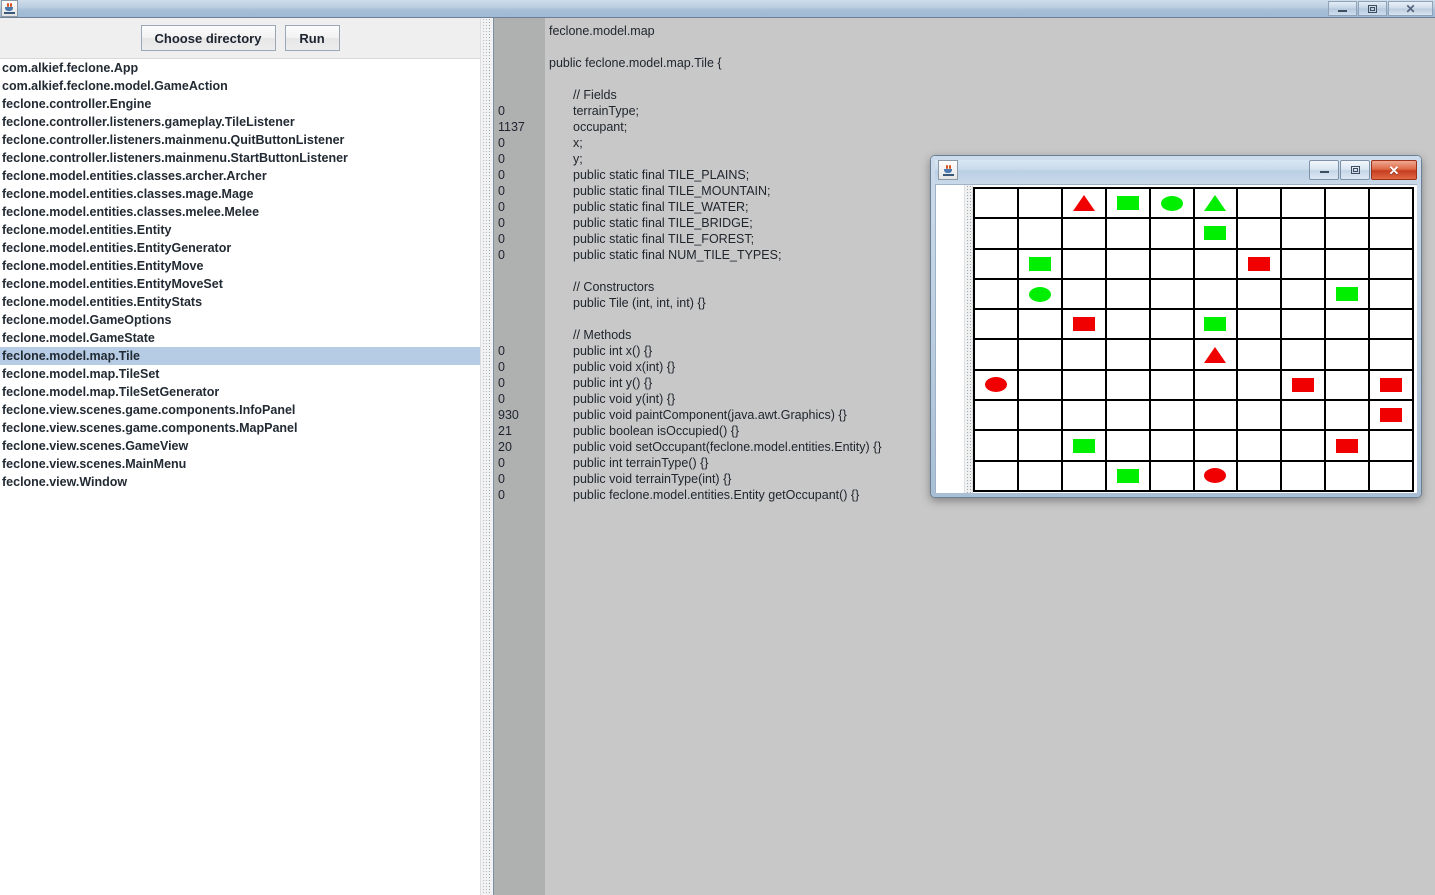 This screenshot has width=1435, height=895. Describe the element at coordinates (240, 248) in the screenshot. I see `list-item: feclone.model.entities.EntityGenerator` at that location.